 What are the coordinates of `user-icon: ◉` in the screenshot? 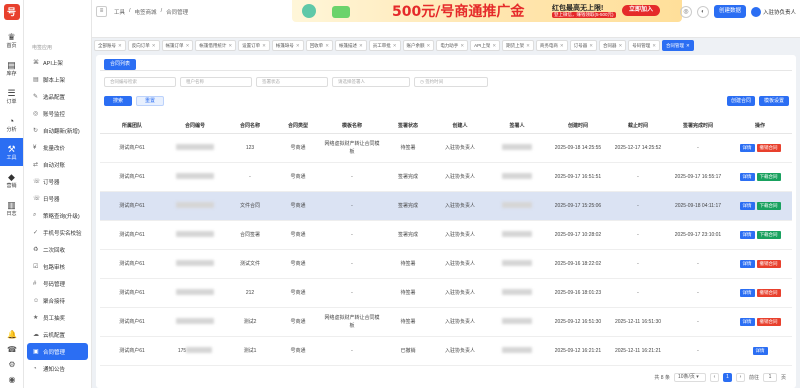 It's located at (12, 379).